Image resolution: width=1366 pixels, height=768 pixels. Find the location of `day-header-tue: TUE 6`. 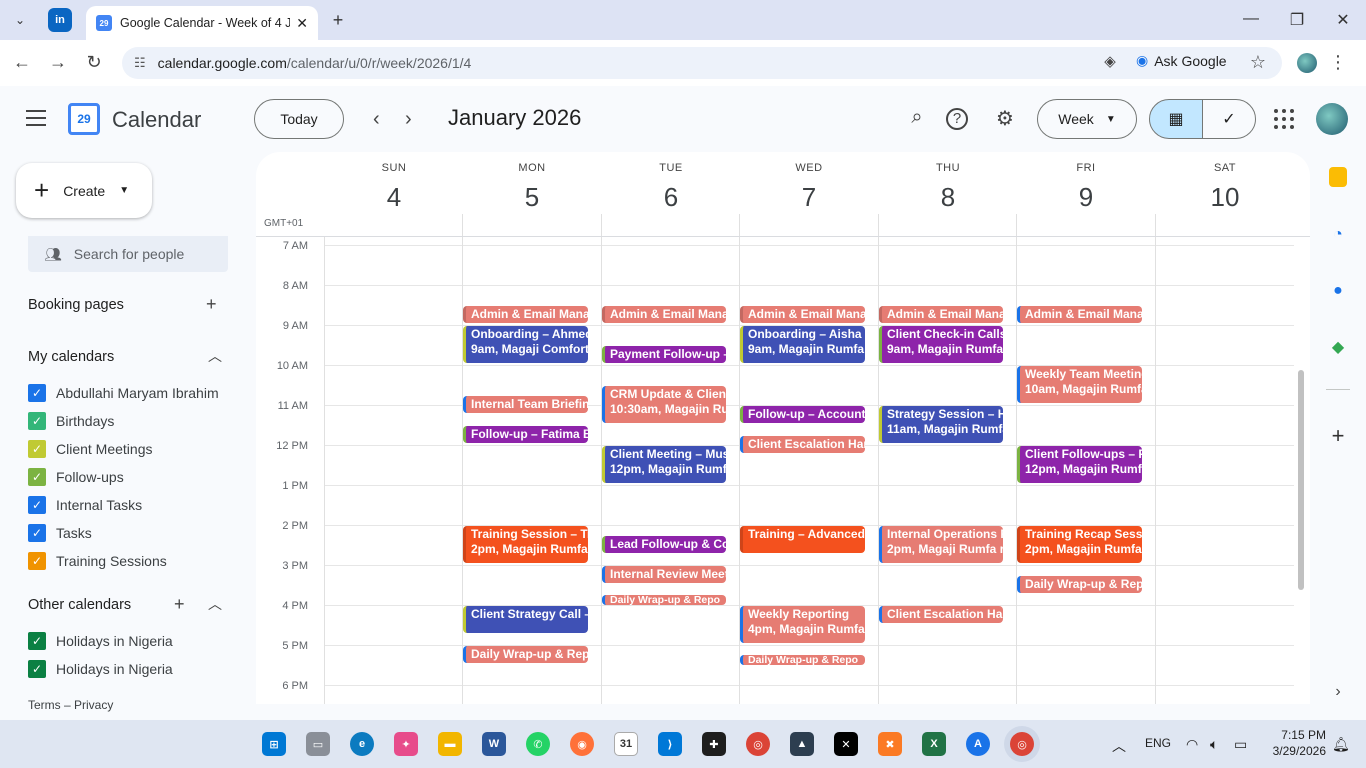

day-header-tue: TUE 6 is located at coordinates (671, 187).